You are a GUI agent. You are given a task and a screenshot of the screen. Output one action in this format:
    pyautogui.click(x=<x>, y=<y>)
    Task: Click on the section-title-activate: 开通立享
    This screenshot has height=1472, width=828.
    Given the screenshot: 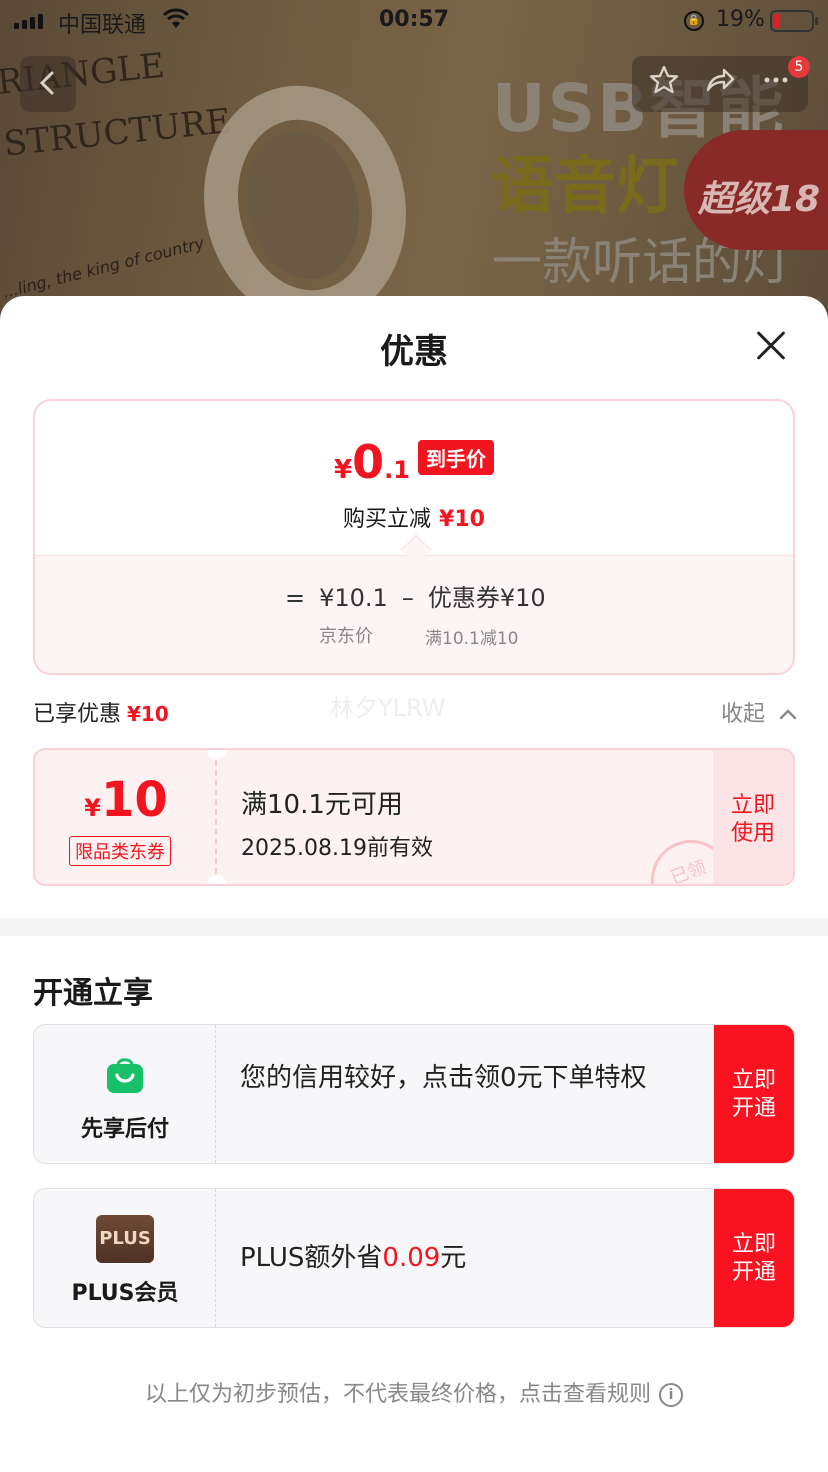 What is the action you would take?
    pyautogui.click(x=93, y=993)
    